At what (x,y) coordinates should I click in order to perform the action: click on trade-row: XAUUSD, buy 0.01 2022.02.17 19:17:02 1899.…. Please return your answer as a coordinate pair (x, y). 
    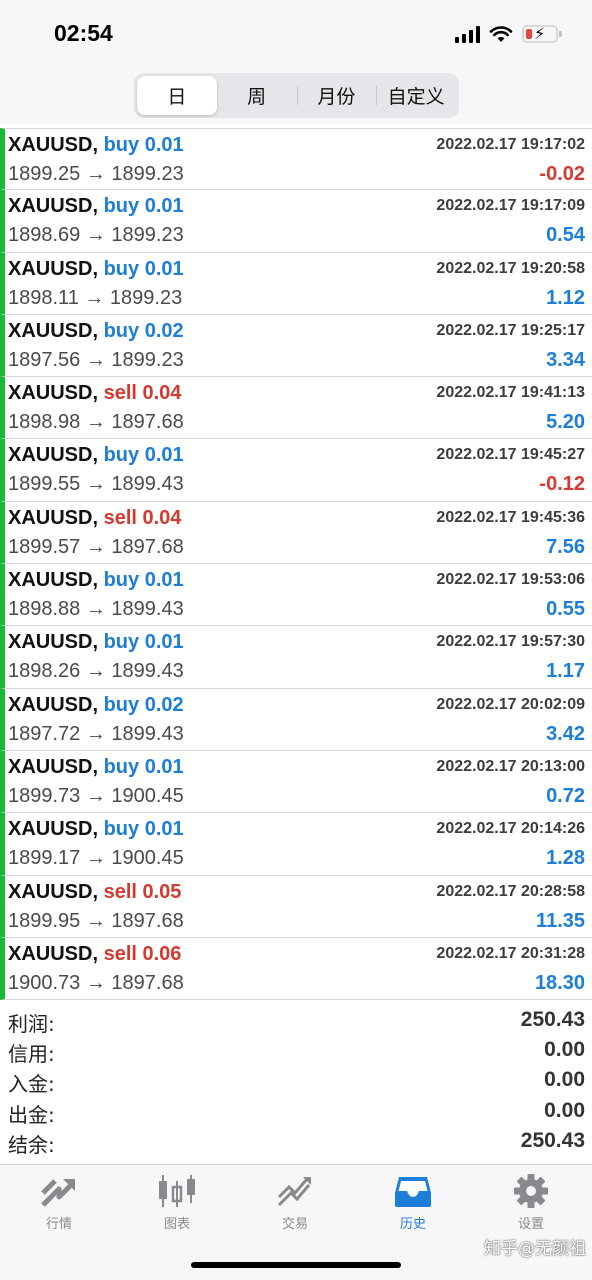
    Looking at the image, I should click on (296, 159).